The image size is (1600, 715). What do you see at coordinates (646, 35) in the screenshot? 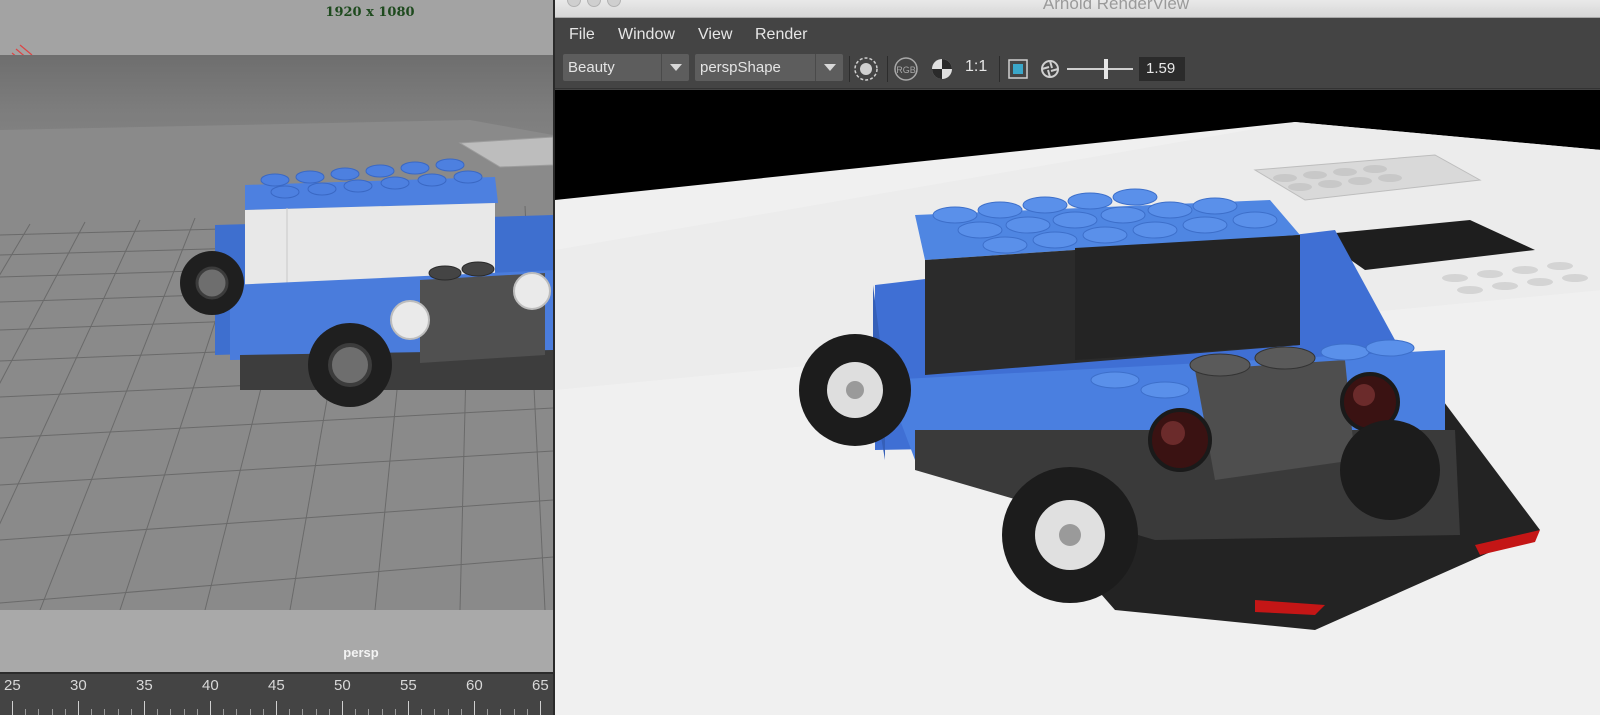
I see `menu-window: Window` at bounding box center [646, 35].